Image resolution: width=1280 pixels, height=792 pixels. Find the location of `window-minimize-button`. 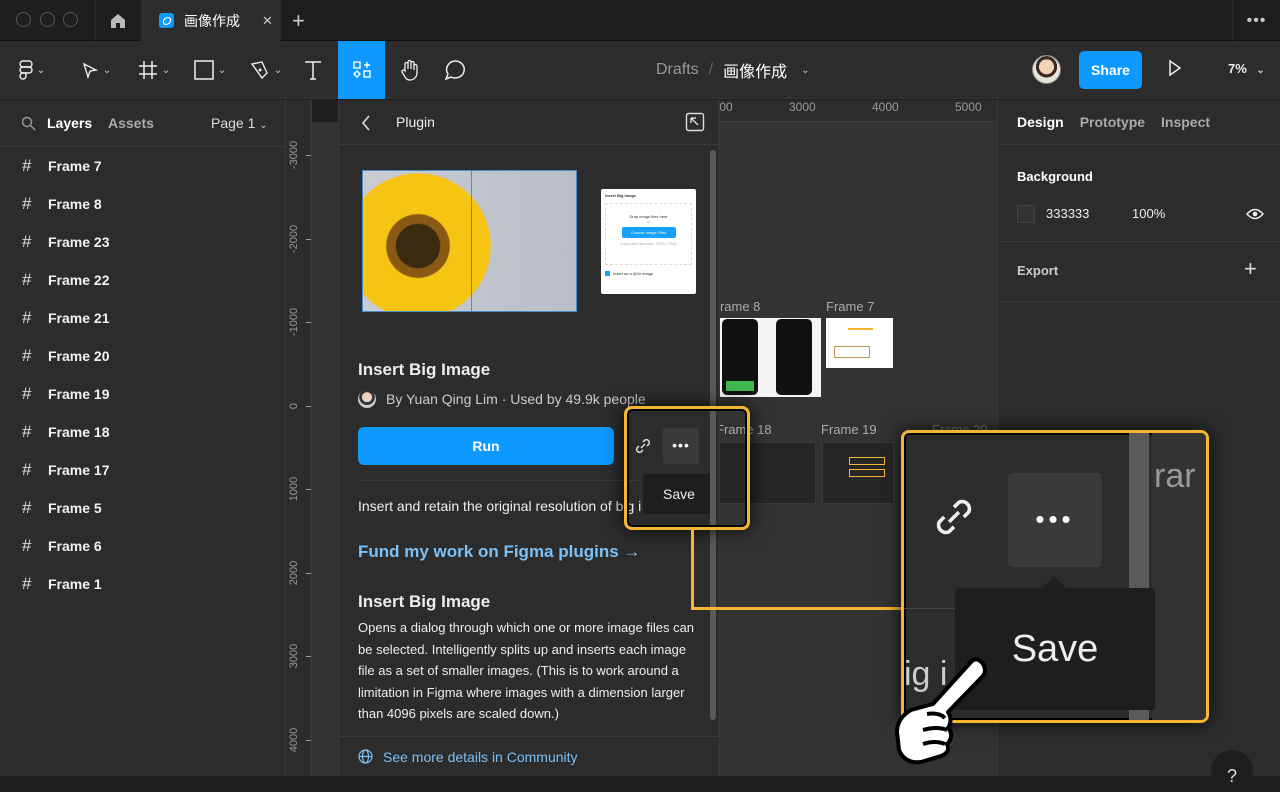

window-minimize-button is located at coordinates (47, 19).